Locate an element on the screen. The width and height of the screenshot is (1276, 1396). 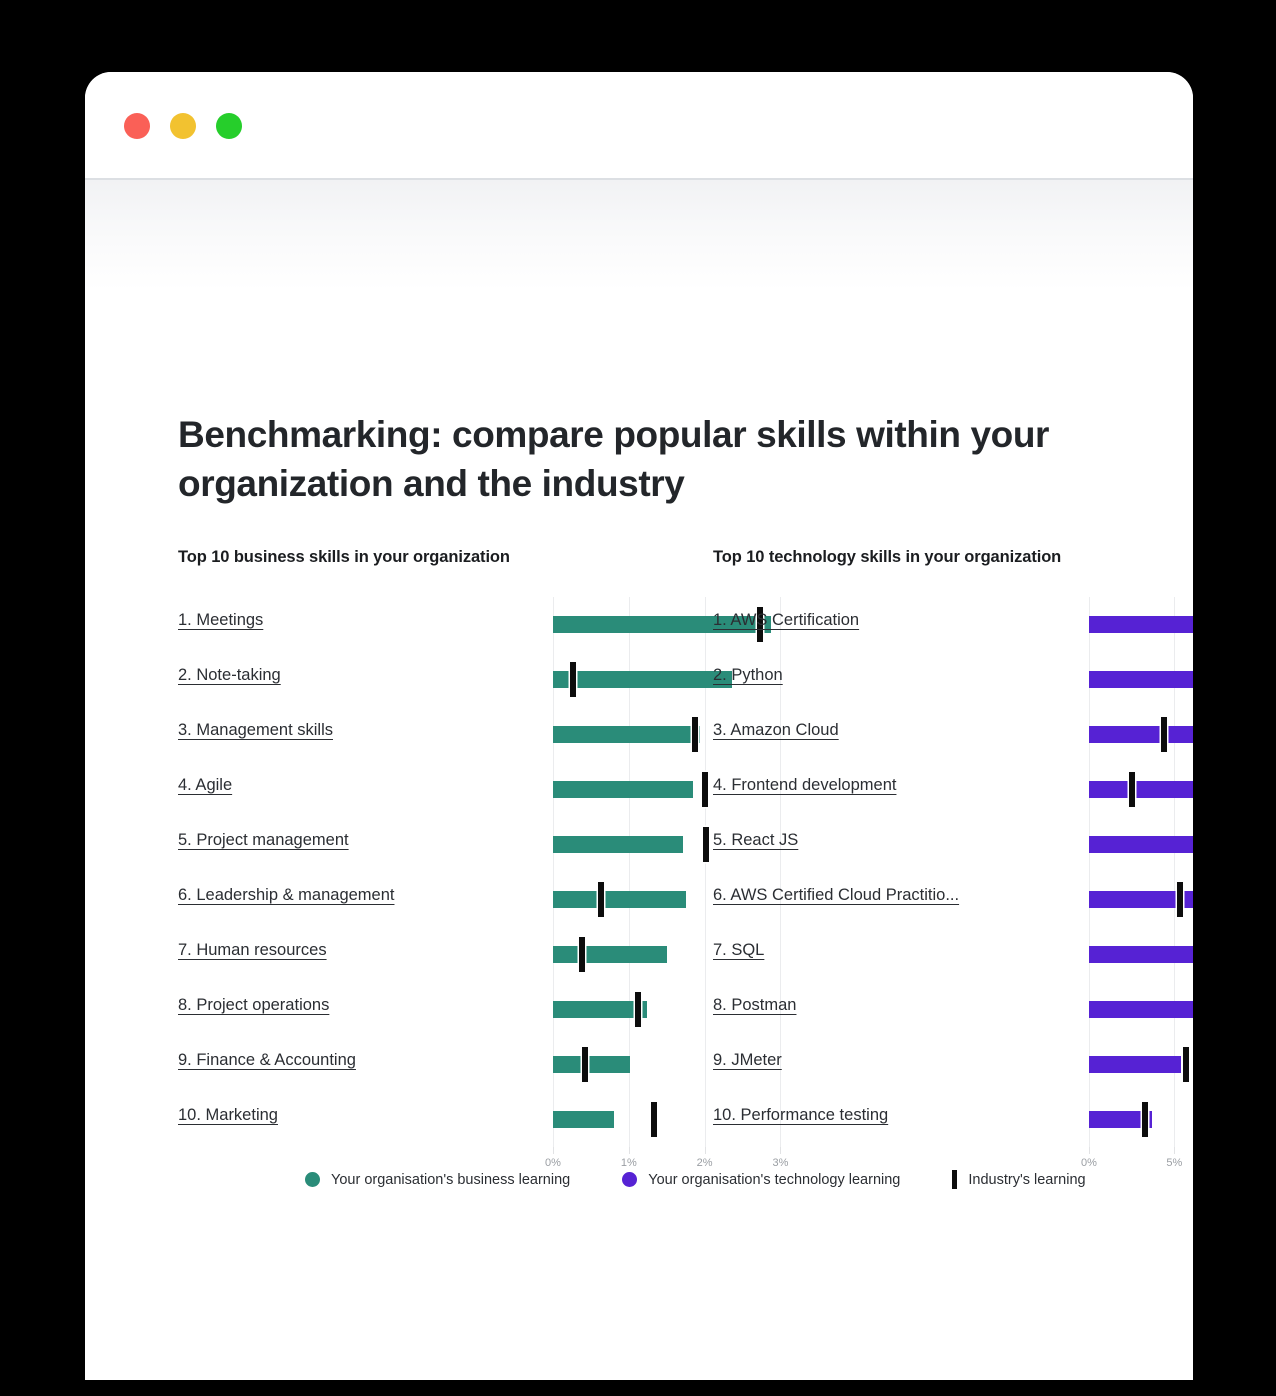
skill-label-link: 10. Performance testing is located at coordinates (800, 1115).